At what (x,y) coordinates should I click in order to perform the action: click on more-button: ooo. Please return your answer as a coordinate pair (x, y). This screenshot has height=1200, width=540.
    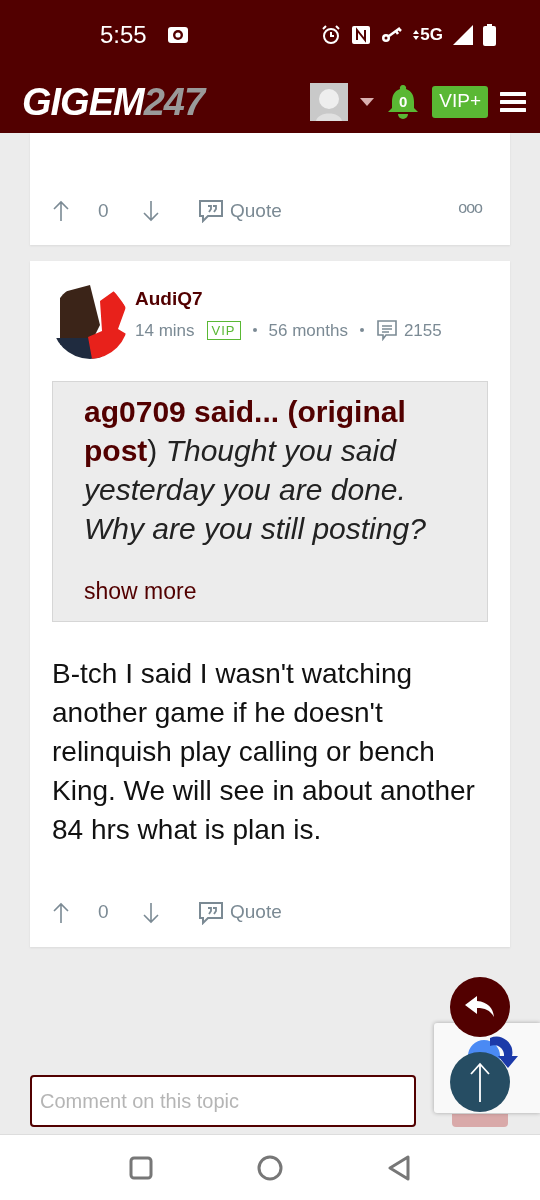
    Looking at the image, I should click on (470, 208).